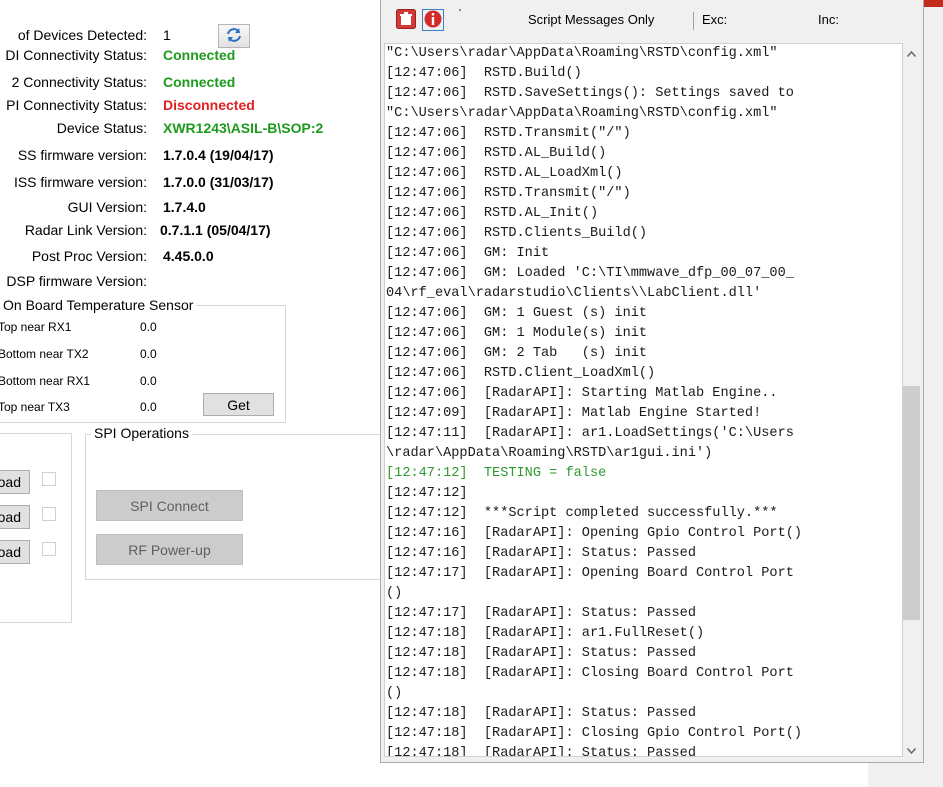  What do you see at coordinates (504, 173) in the screenshot?
I see `log-line: [12:47:06] RSTD.AL_LoadXml()` at bounding box center [504, 173].